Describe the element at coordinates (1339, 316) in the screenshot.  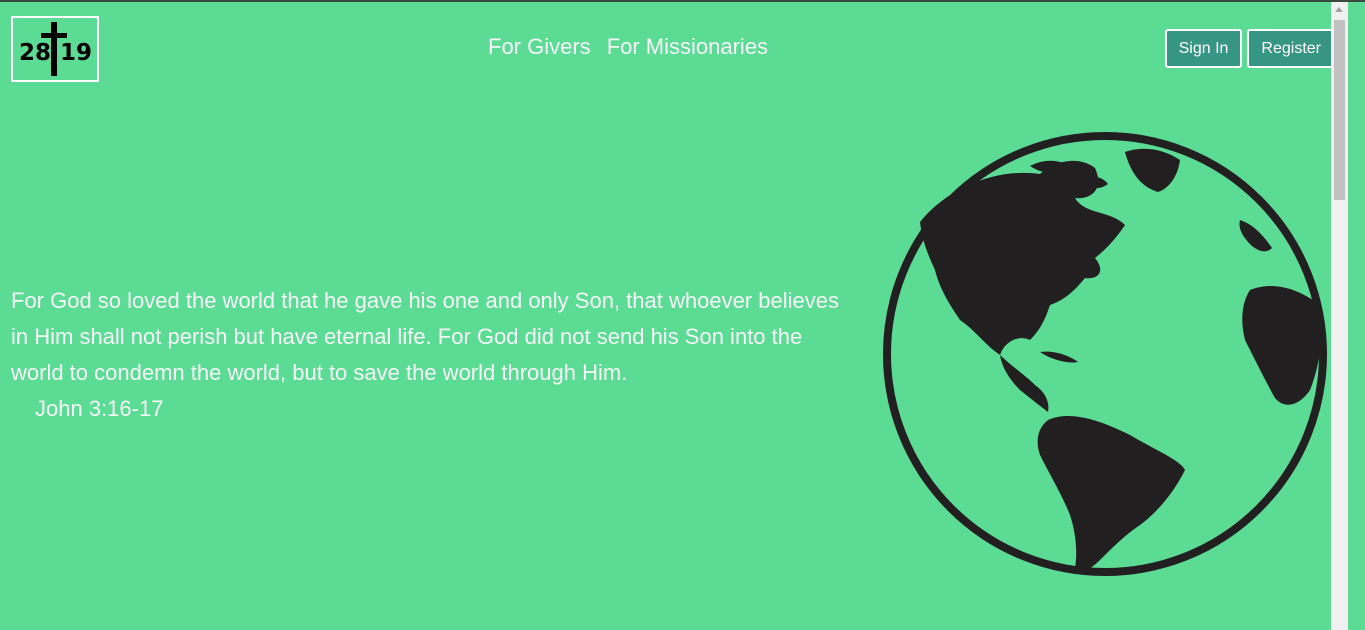
I see `vertical-scrollbar` at that location.